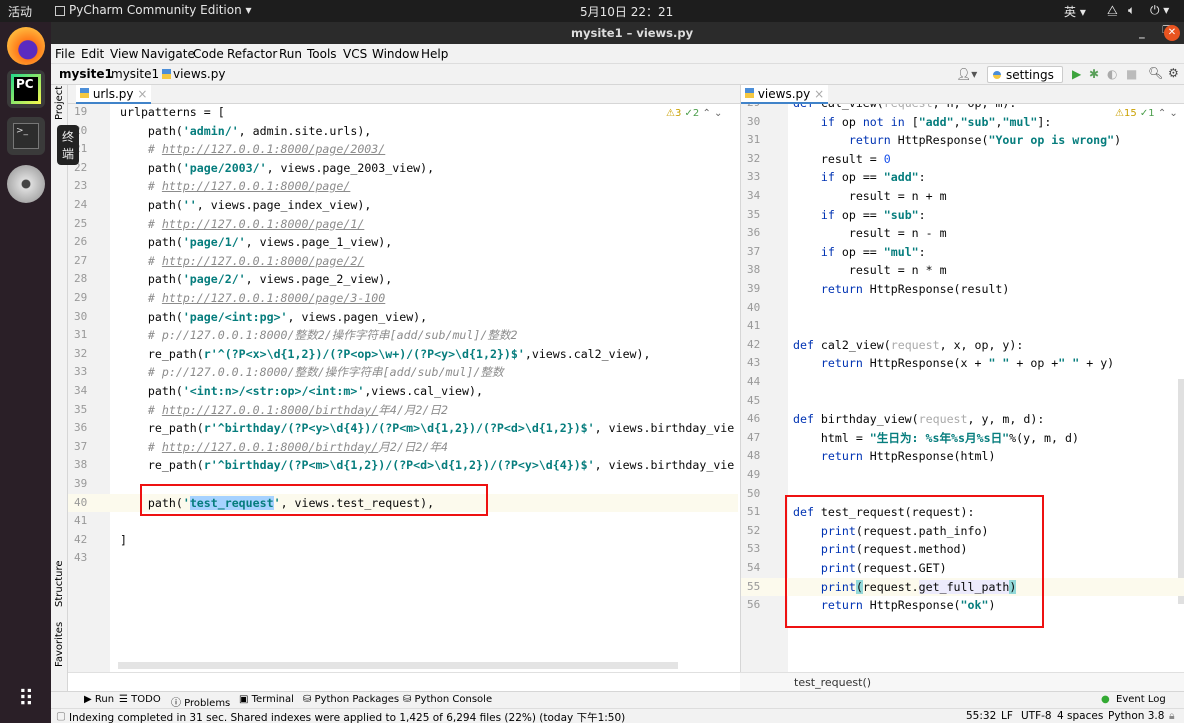  What do you see at coordinates (962, 177) in the screenshot?
I see `code-line: 33 if op == "add":` at bounding box center [962, 177].